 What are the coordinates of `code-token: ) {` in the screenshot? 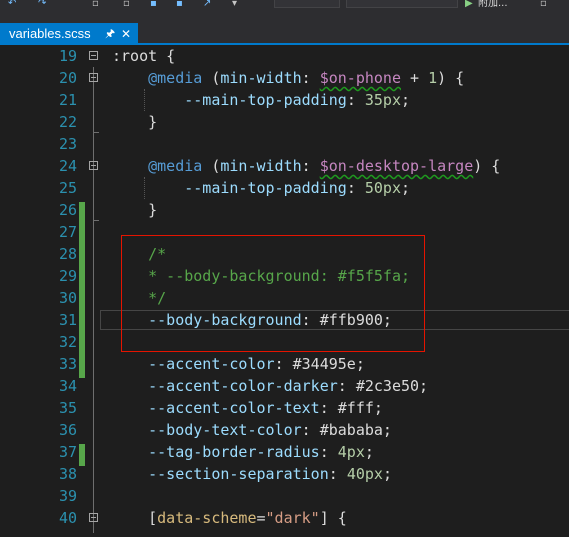 It's located at (451, 78).